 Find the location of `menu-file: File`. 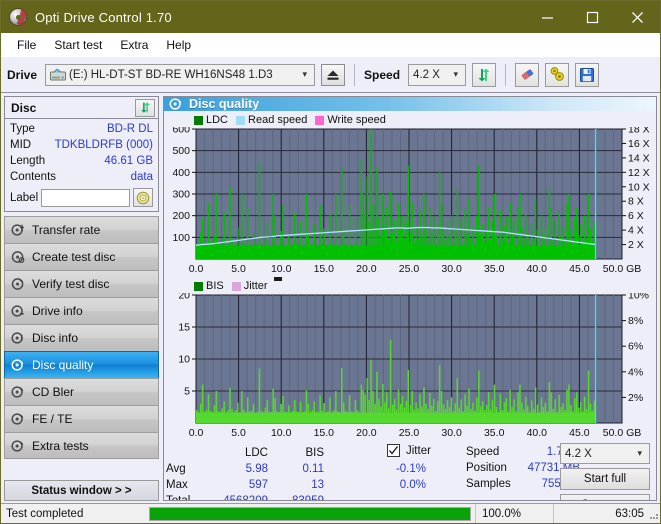

menu-file: File is located at coordinates (26, 45).